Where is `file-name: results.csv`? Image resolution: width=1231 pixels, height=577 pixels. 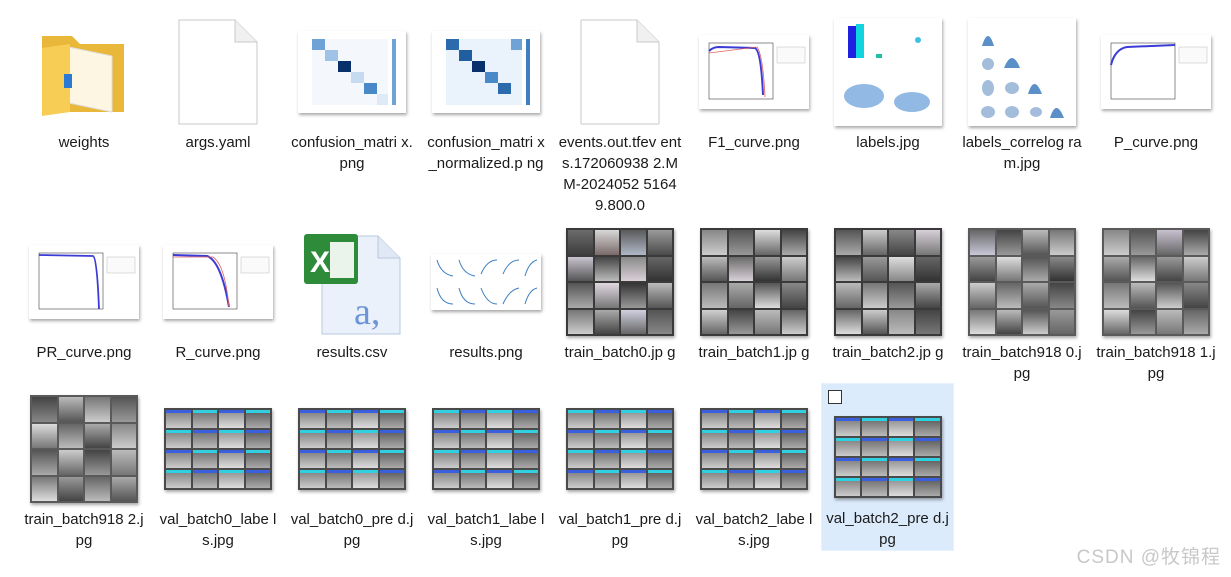 file-name: results.csv is located at coordinates (352, 352).